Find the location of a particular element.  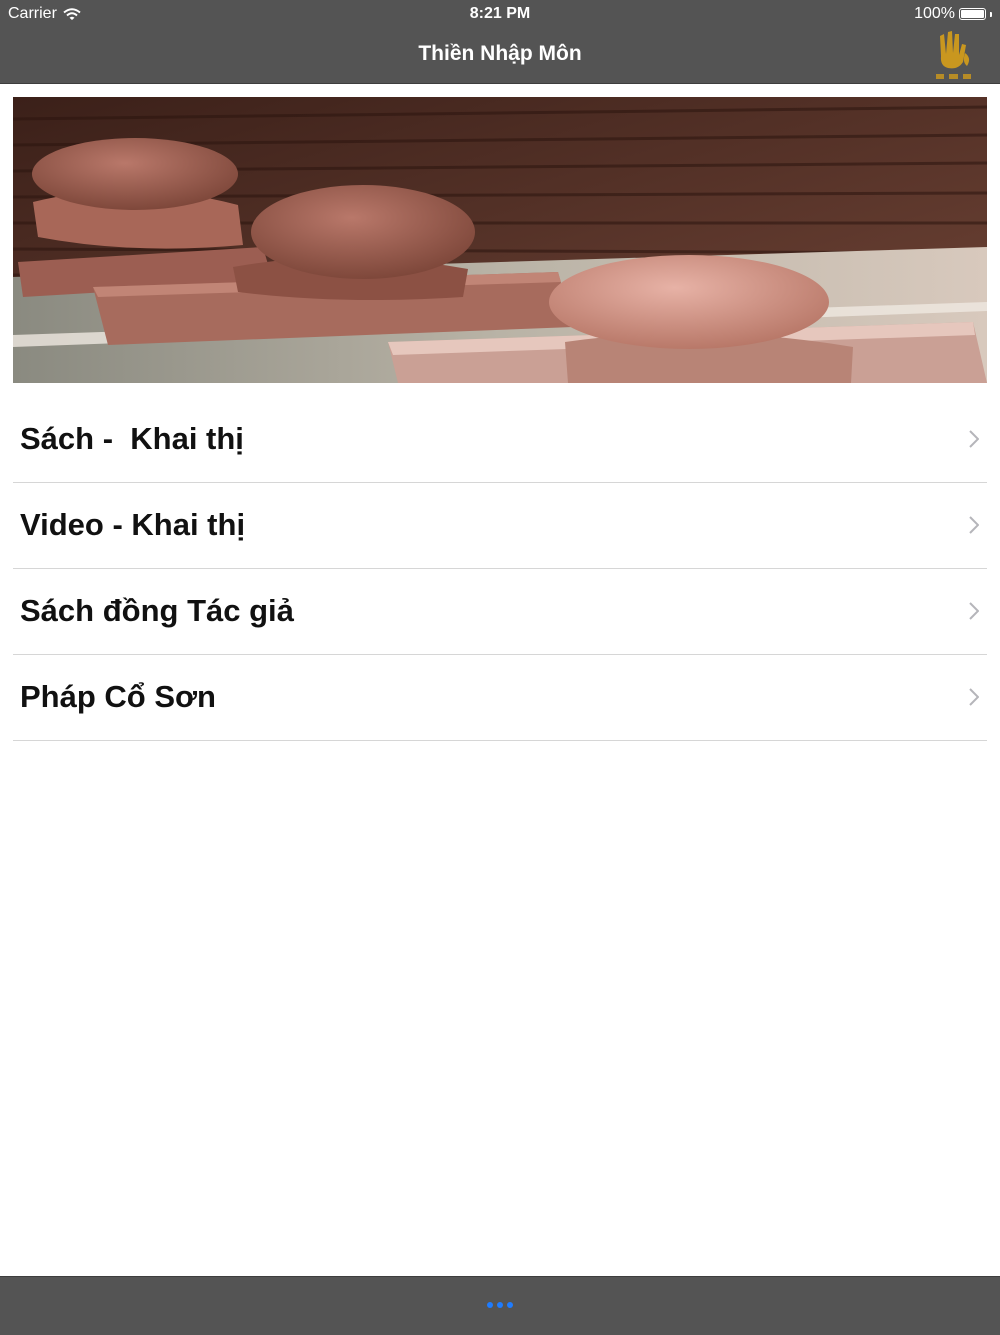

status-time: 8:21 PM is located at coordinates (500, 13).